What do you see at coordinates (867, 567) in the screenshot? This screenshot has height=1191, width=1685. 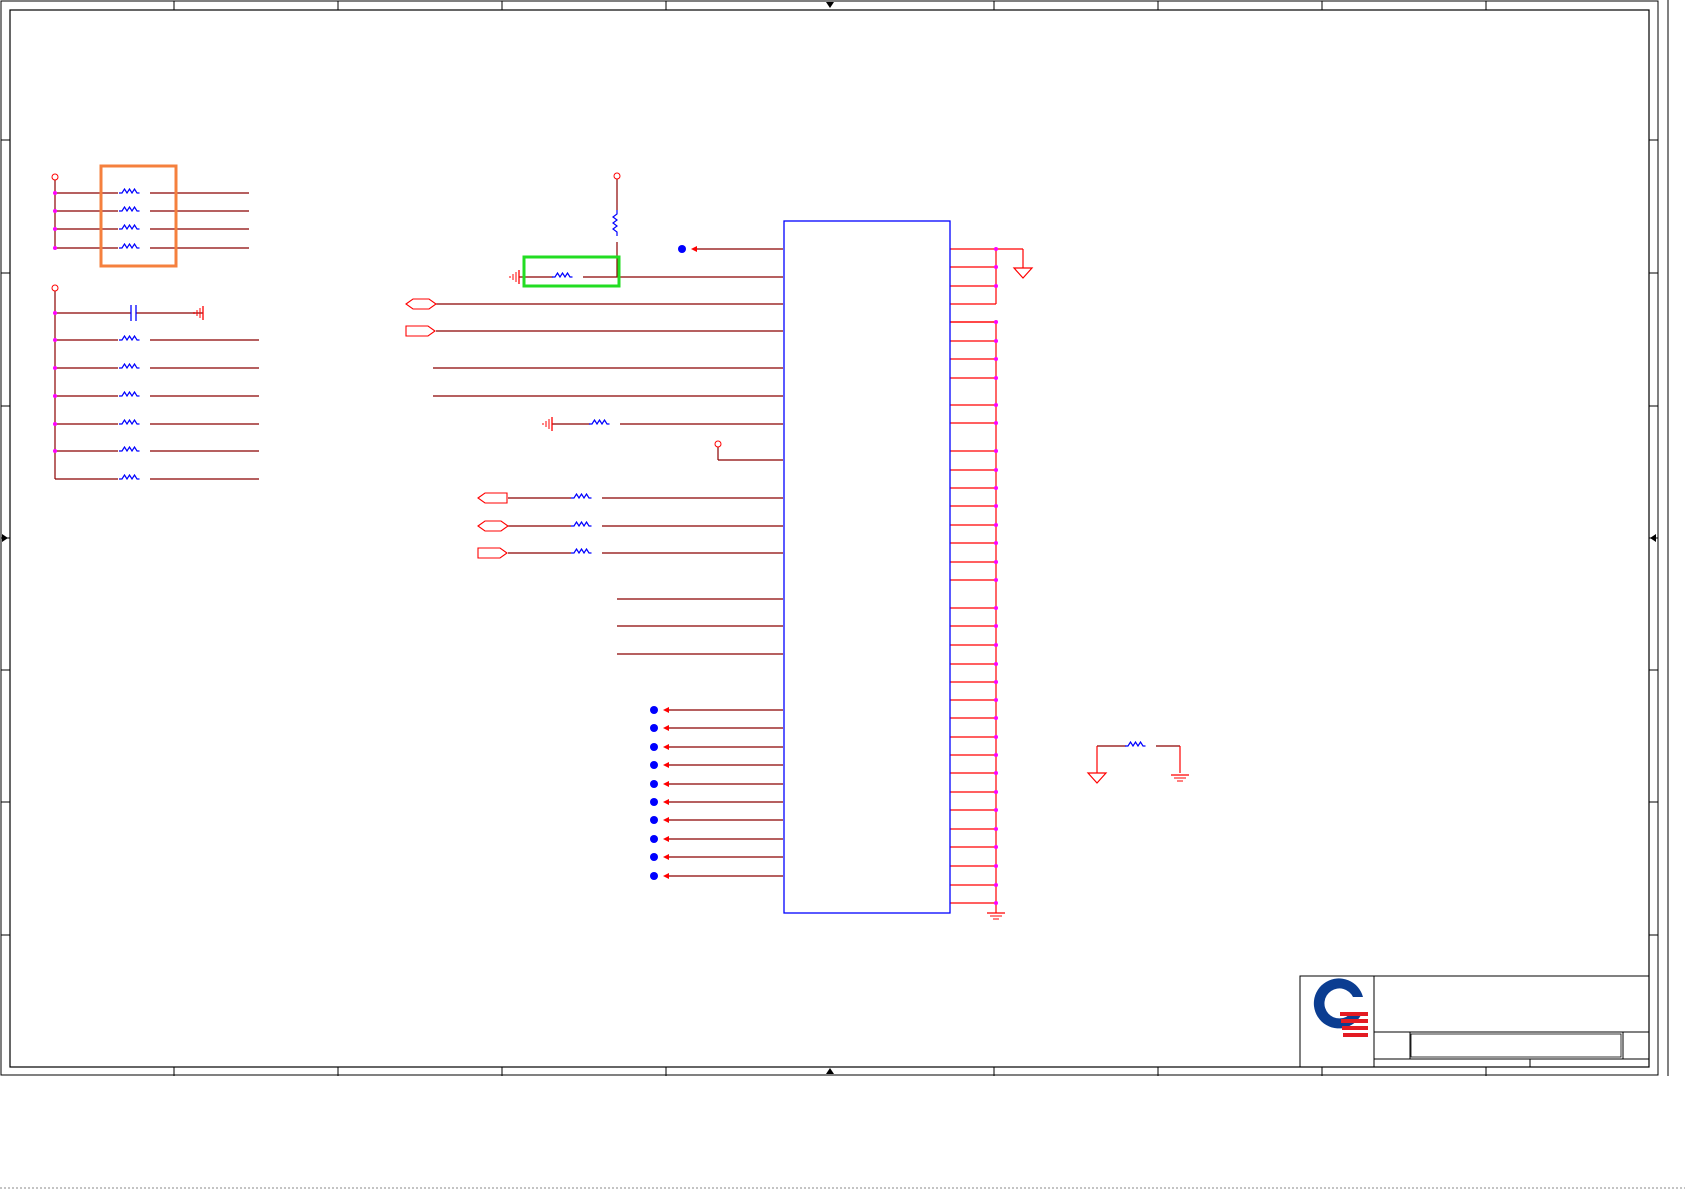 I see `ic-body` at bounding box center [867, 567].